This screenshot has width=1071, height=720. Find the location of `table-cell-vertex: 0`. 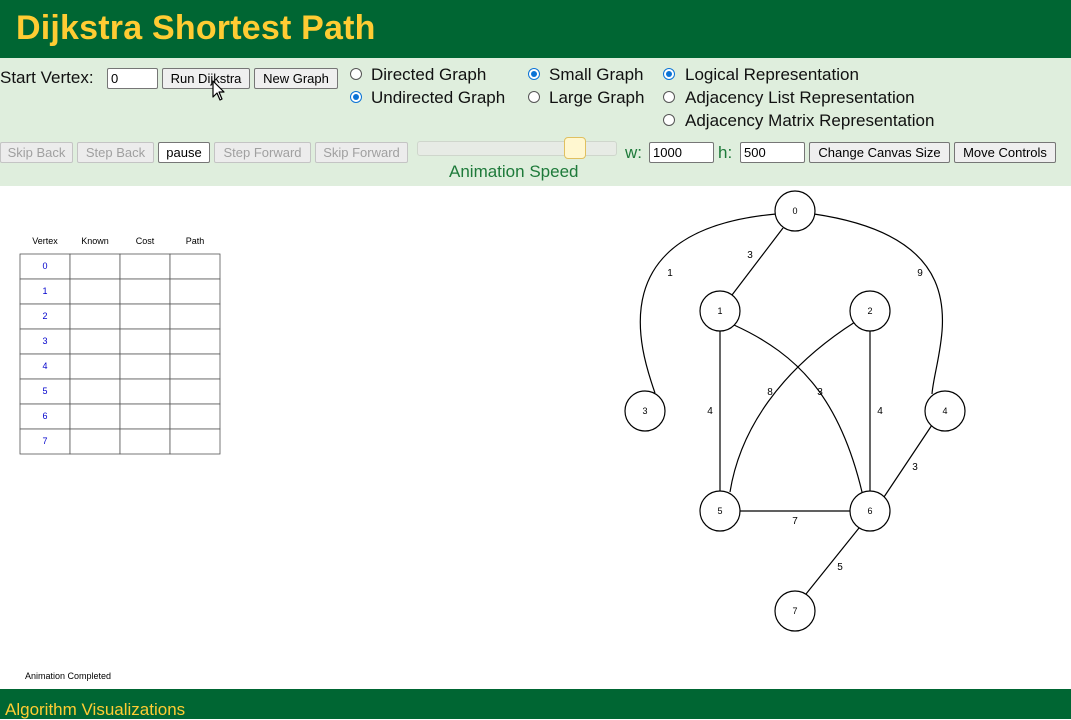

table-cell-vertex: 0 is located at coordinates (44, 266).